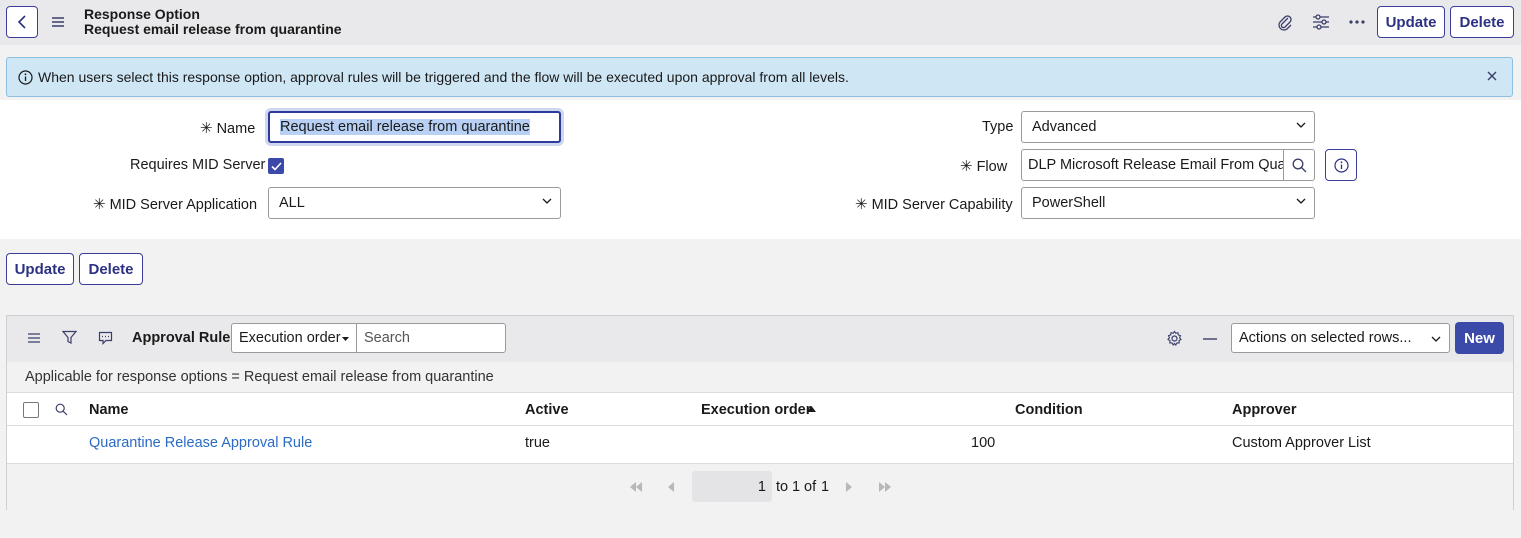 Image resolution: width=1521 pixels, height=538 pixels. What do you see at coordinates (848, 487) in the screenshot?
I see `next-page-icon` at bounding box center [848, 487].